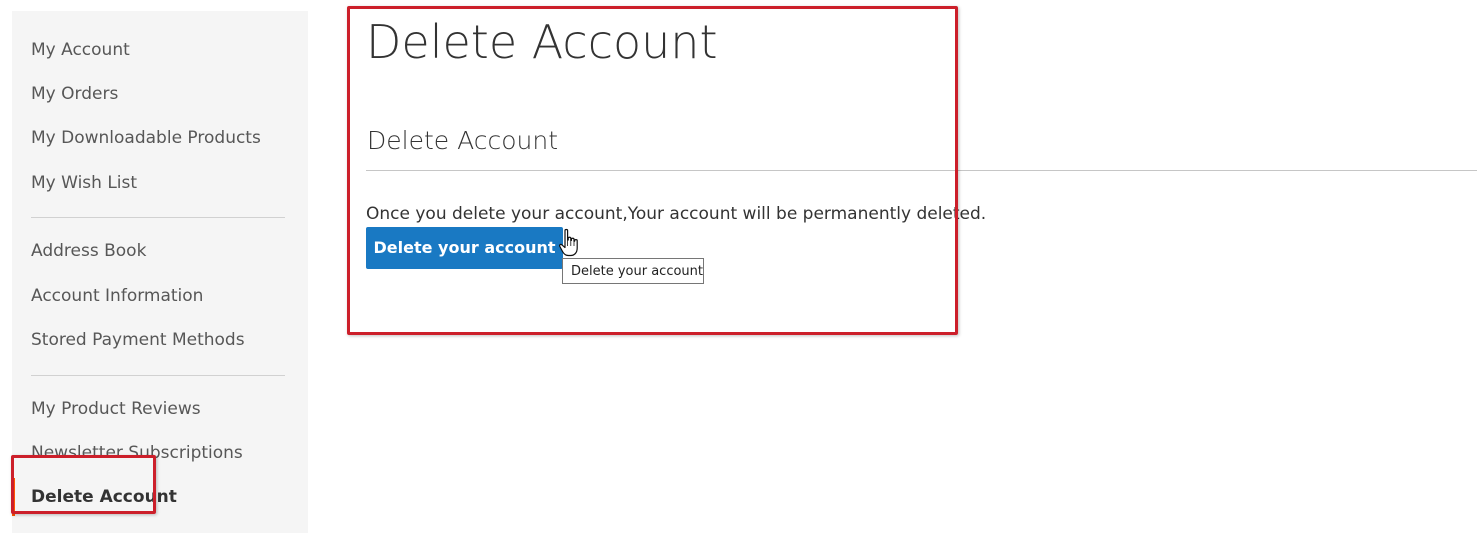 This screenshot has width=1477, height=533. What do you see at coordinates (116, 409) in the screenshot?
I see `sidebar-item-product-reviews: My Product Reviews` at bounding box center [116, 409].